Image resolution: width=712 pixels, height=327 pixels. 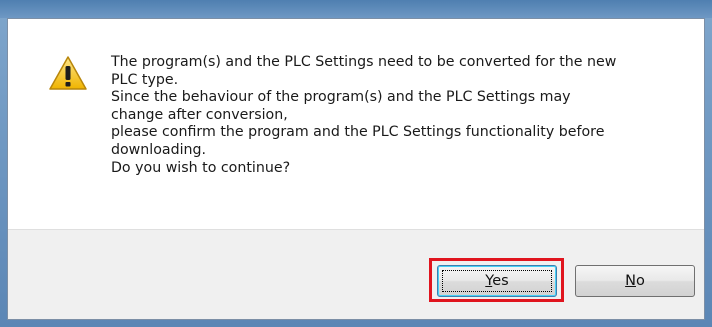 I want to click on message-line: PLC type., so click(x=145, y=79).